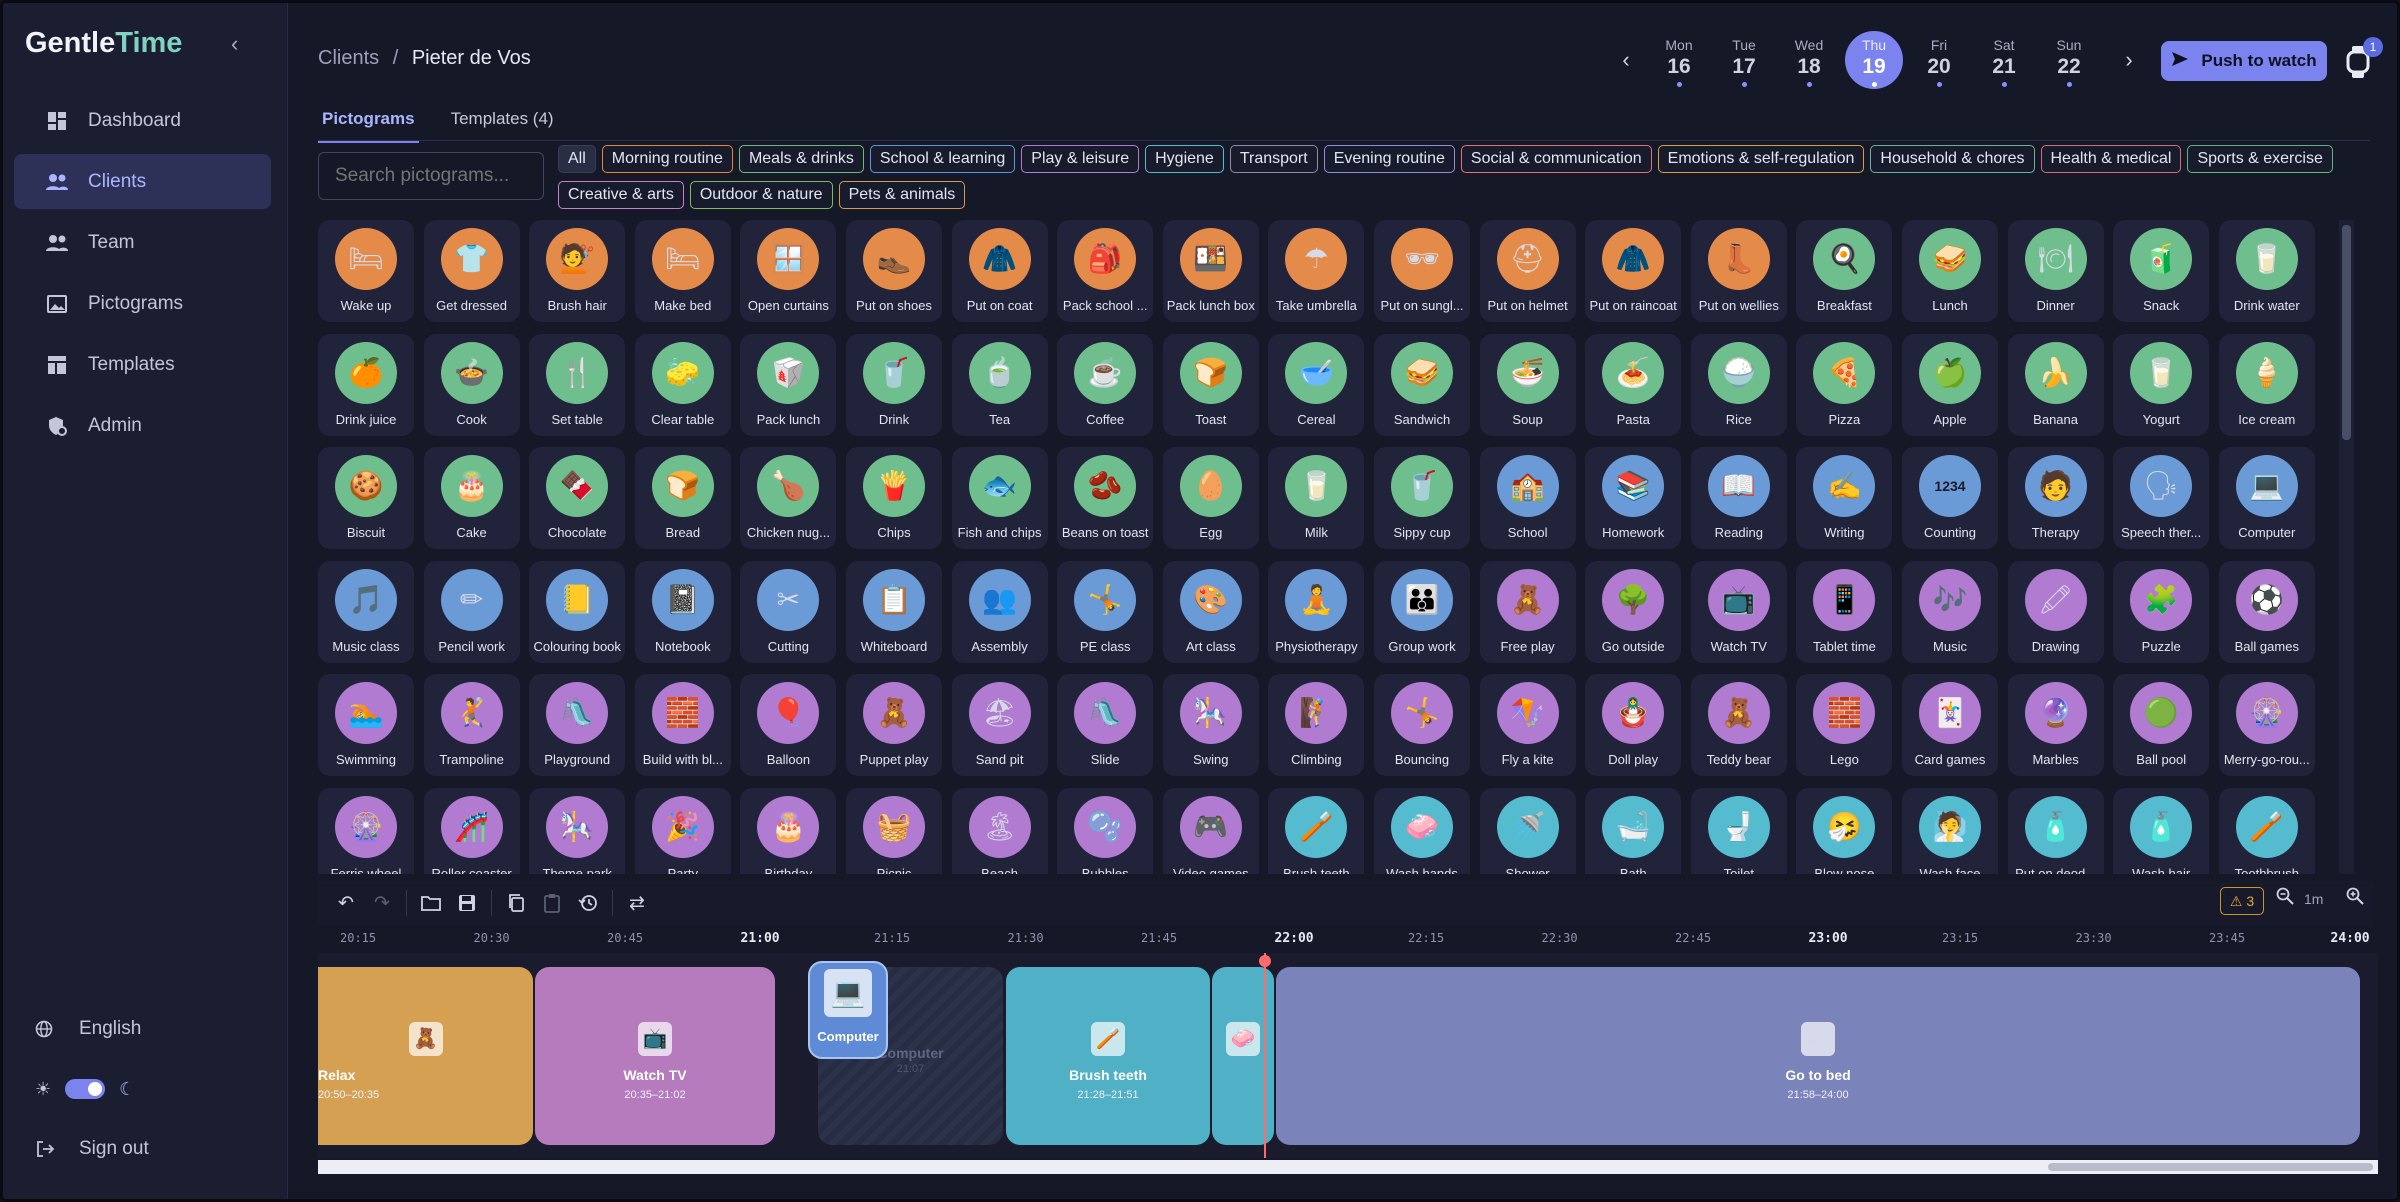  Describe the element at coordinates (1273, 159) in the screenshot. I see `category-chip: Transport` at that location.